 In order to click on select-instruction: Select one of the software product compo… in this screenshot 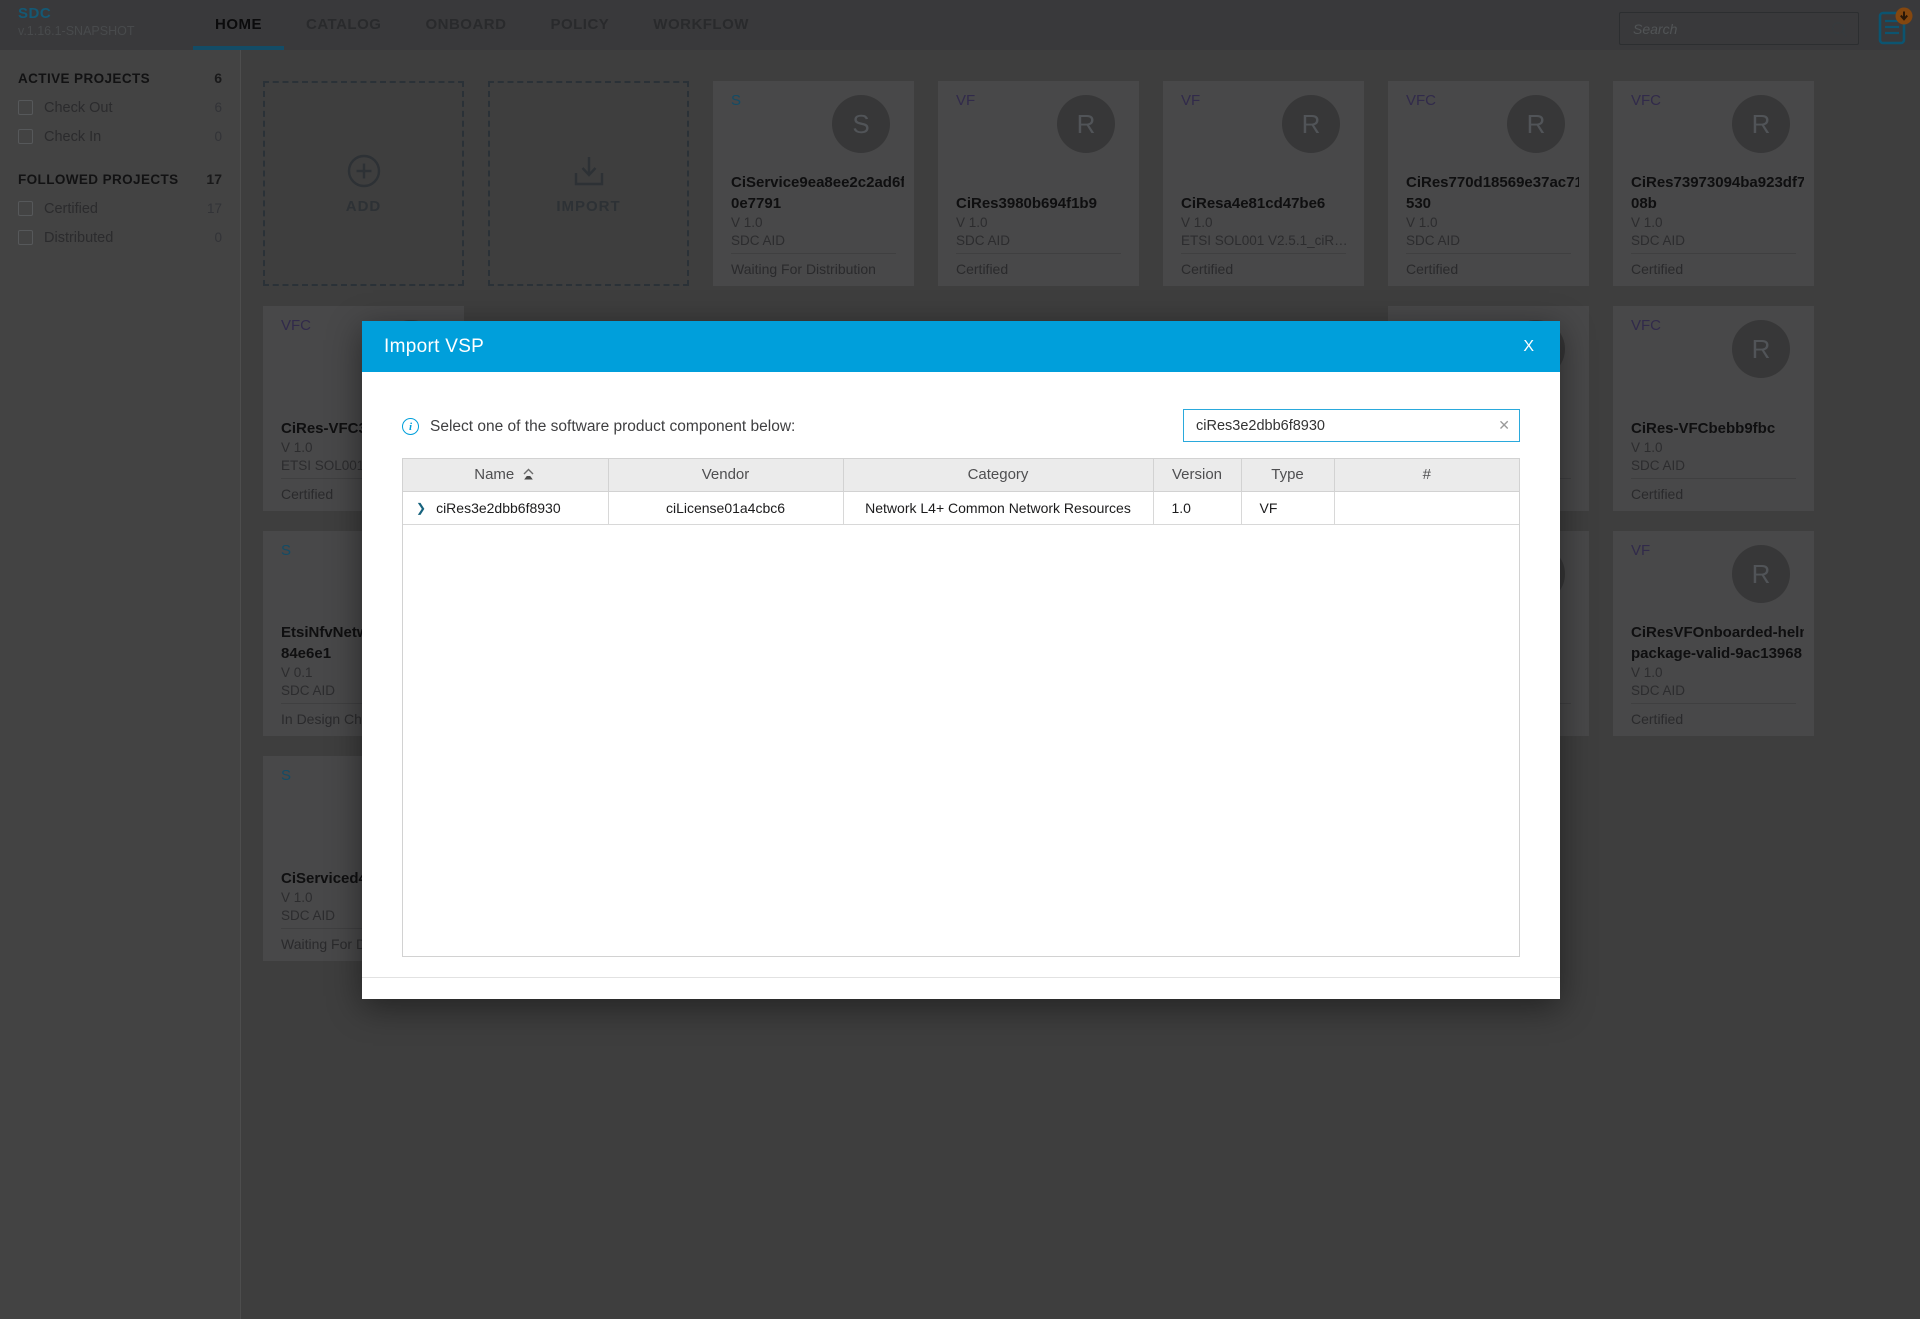, I will do `click(613, 426)`.